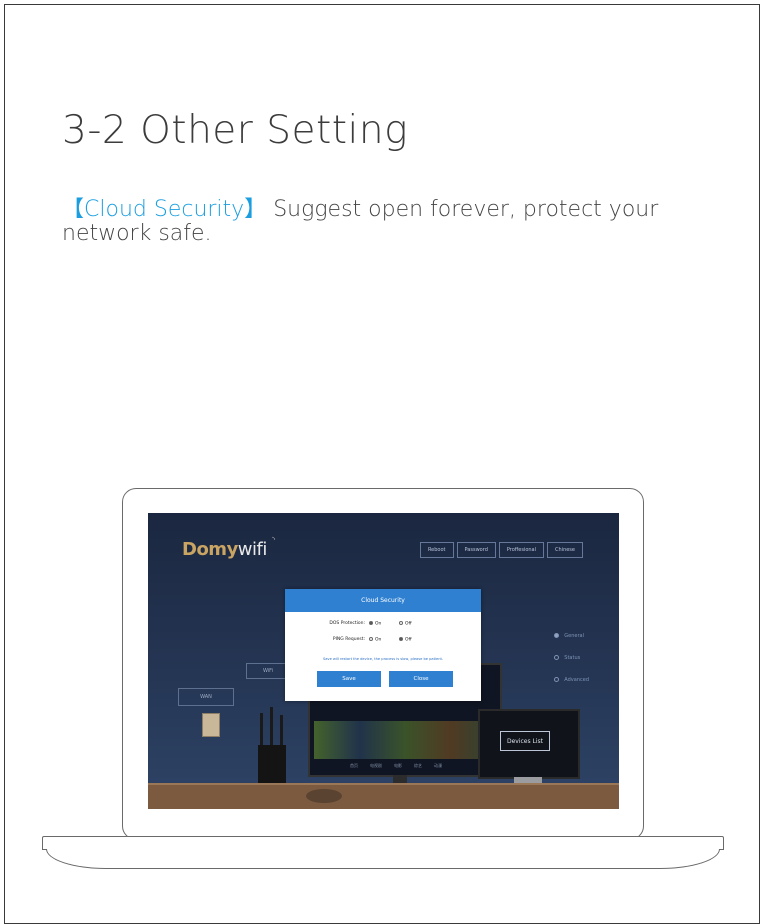 The width and height of the screenshot is (764, 924). I want to click on dos-protection-off: Off, so click(405, 624).